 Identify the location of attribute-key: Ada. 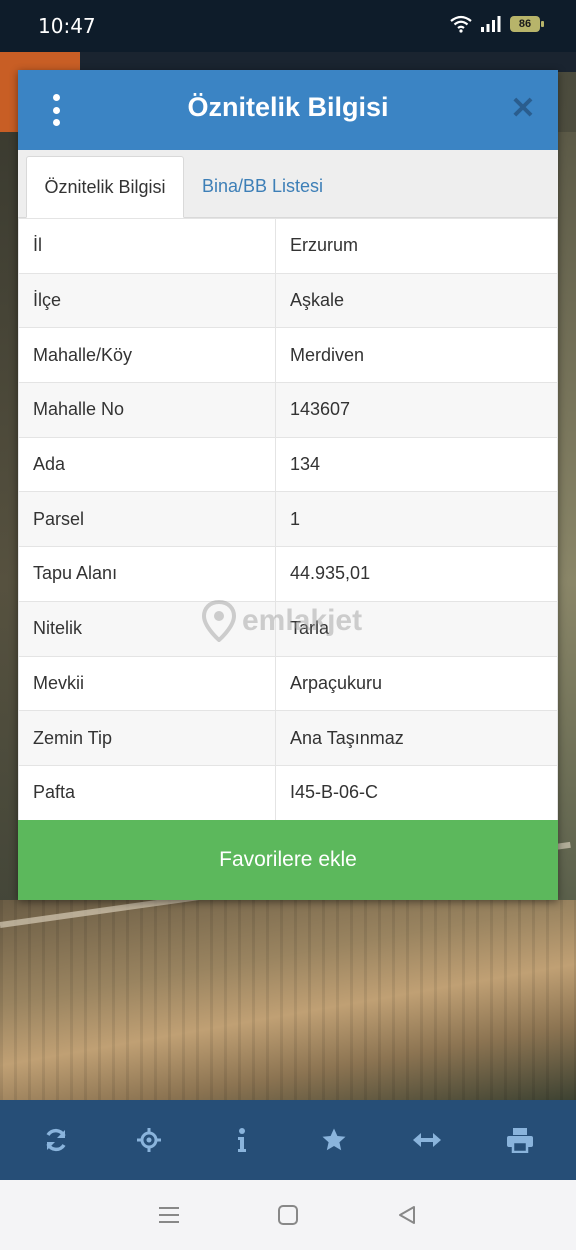
(147, 464).